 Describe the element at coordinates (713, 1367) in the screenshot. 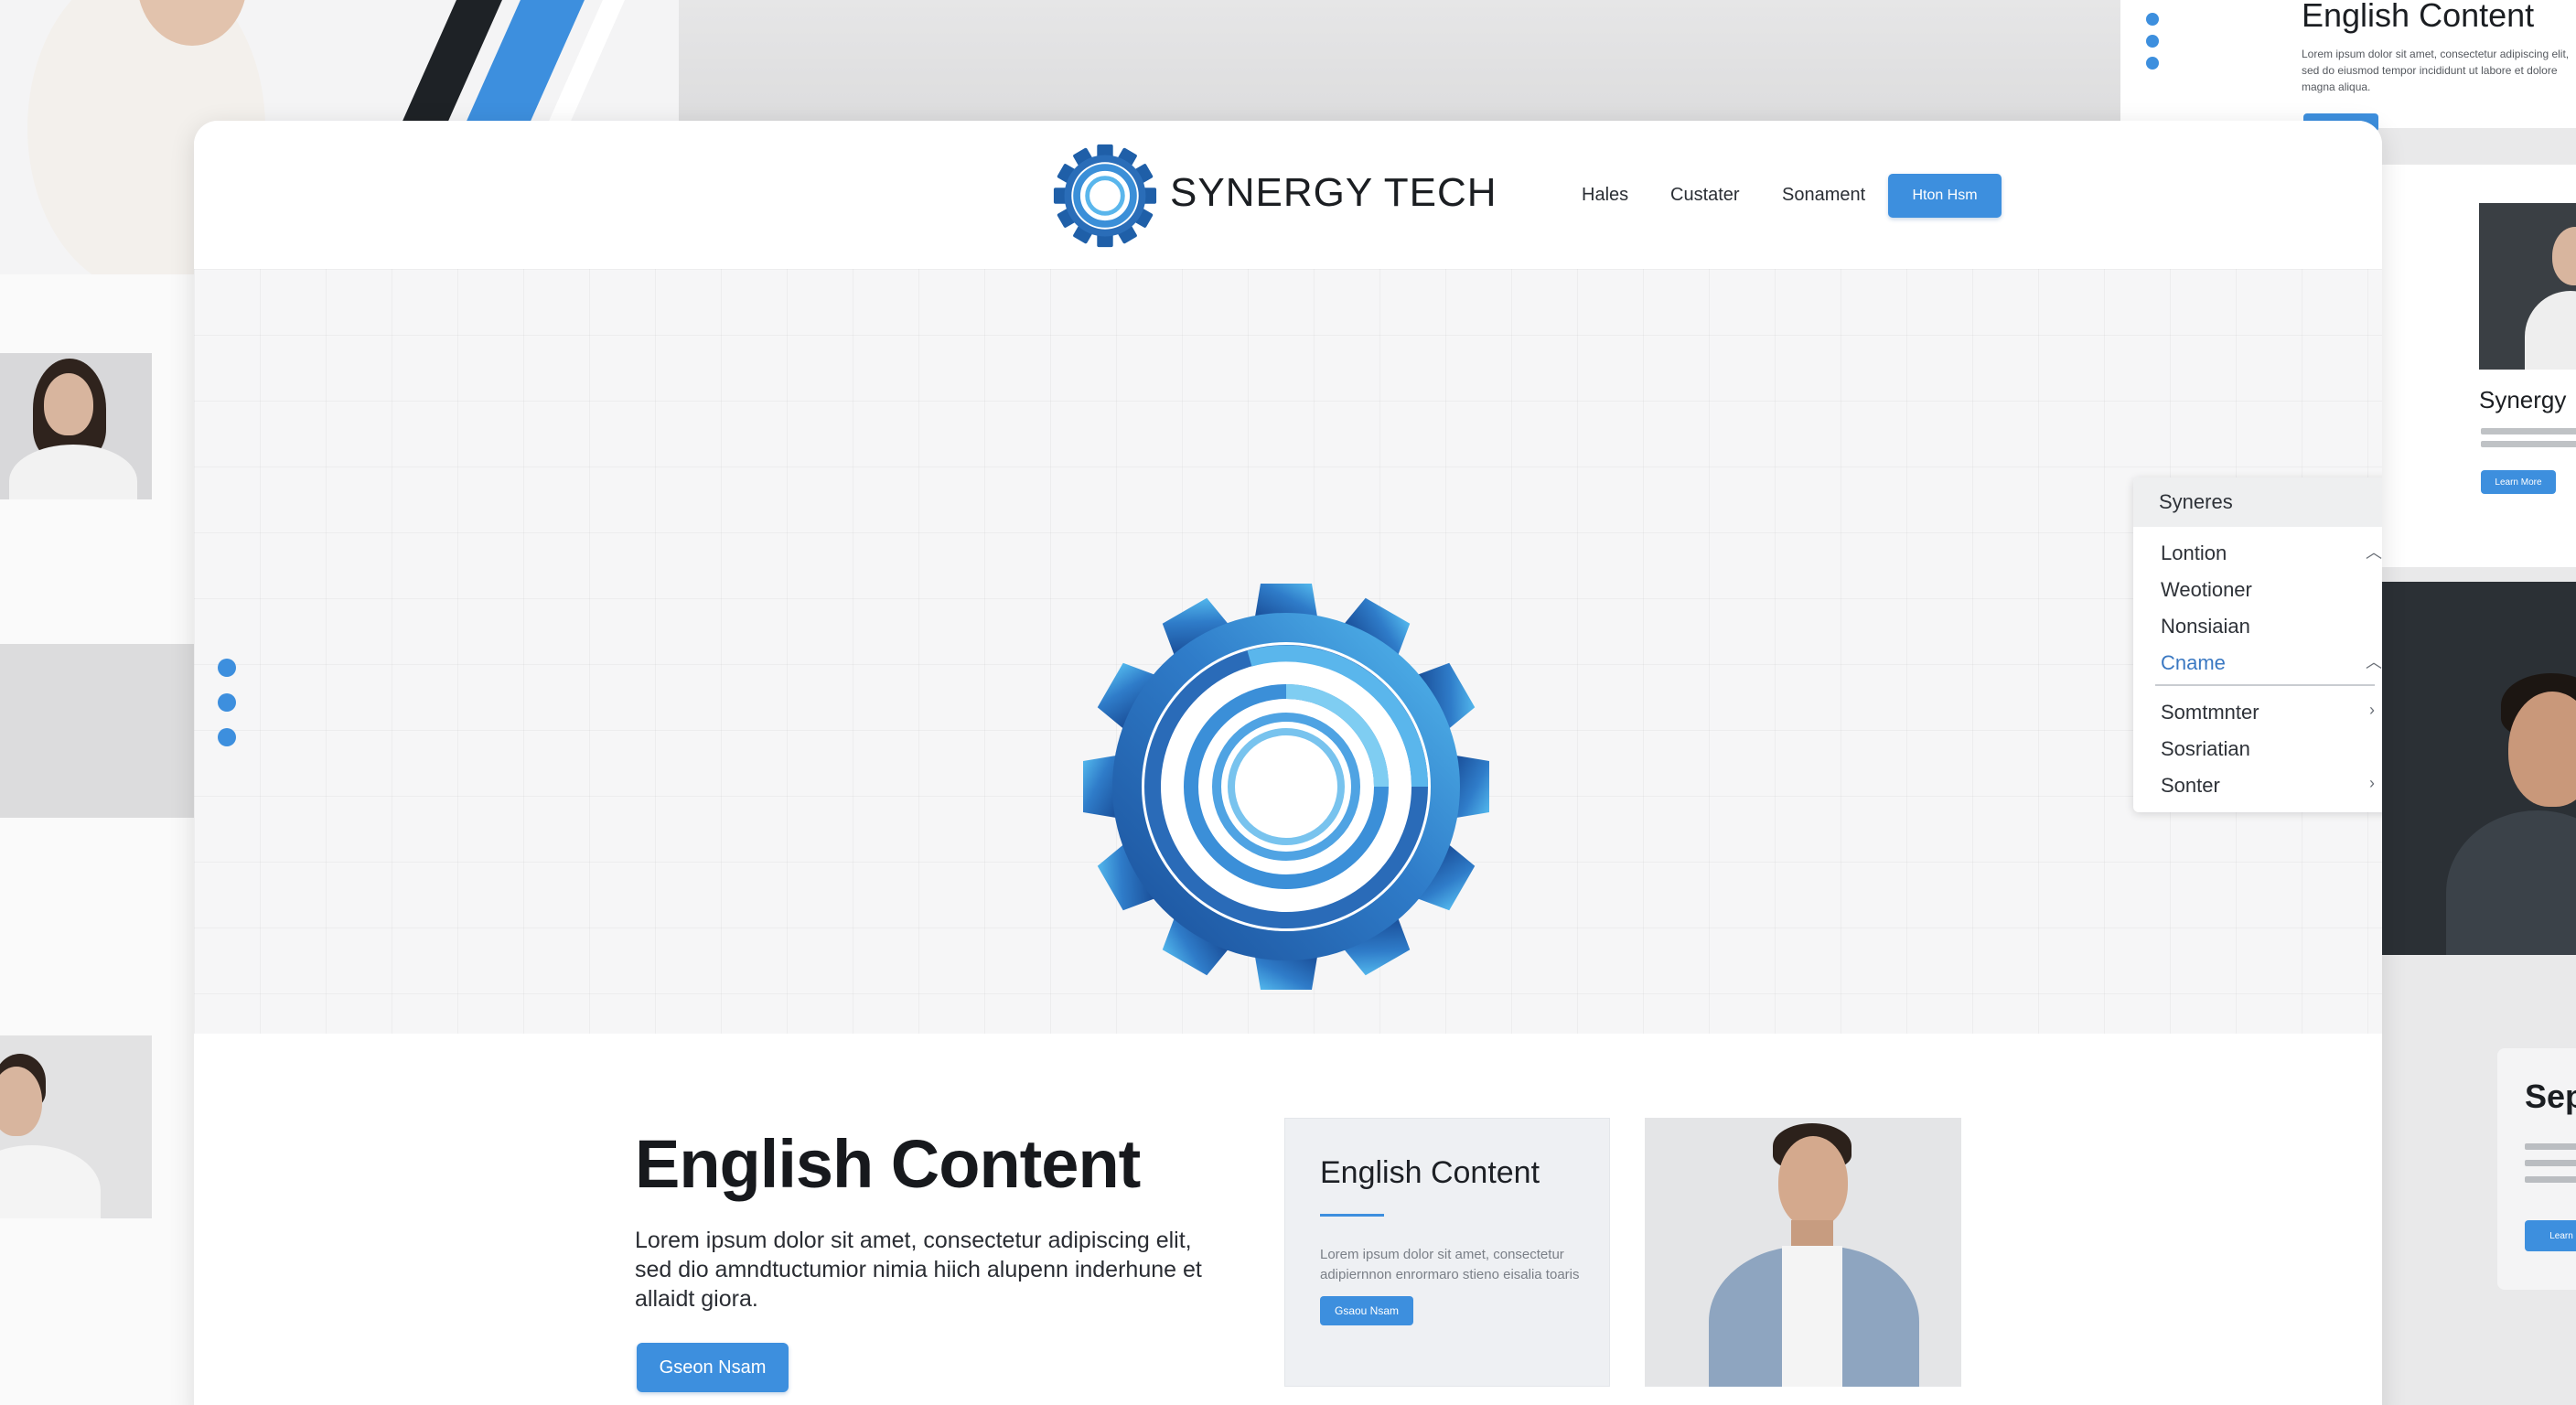

I see `content-cta-button: Gseon Nsam` at that location.